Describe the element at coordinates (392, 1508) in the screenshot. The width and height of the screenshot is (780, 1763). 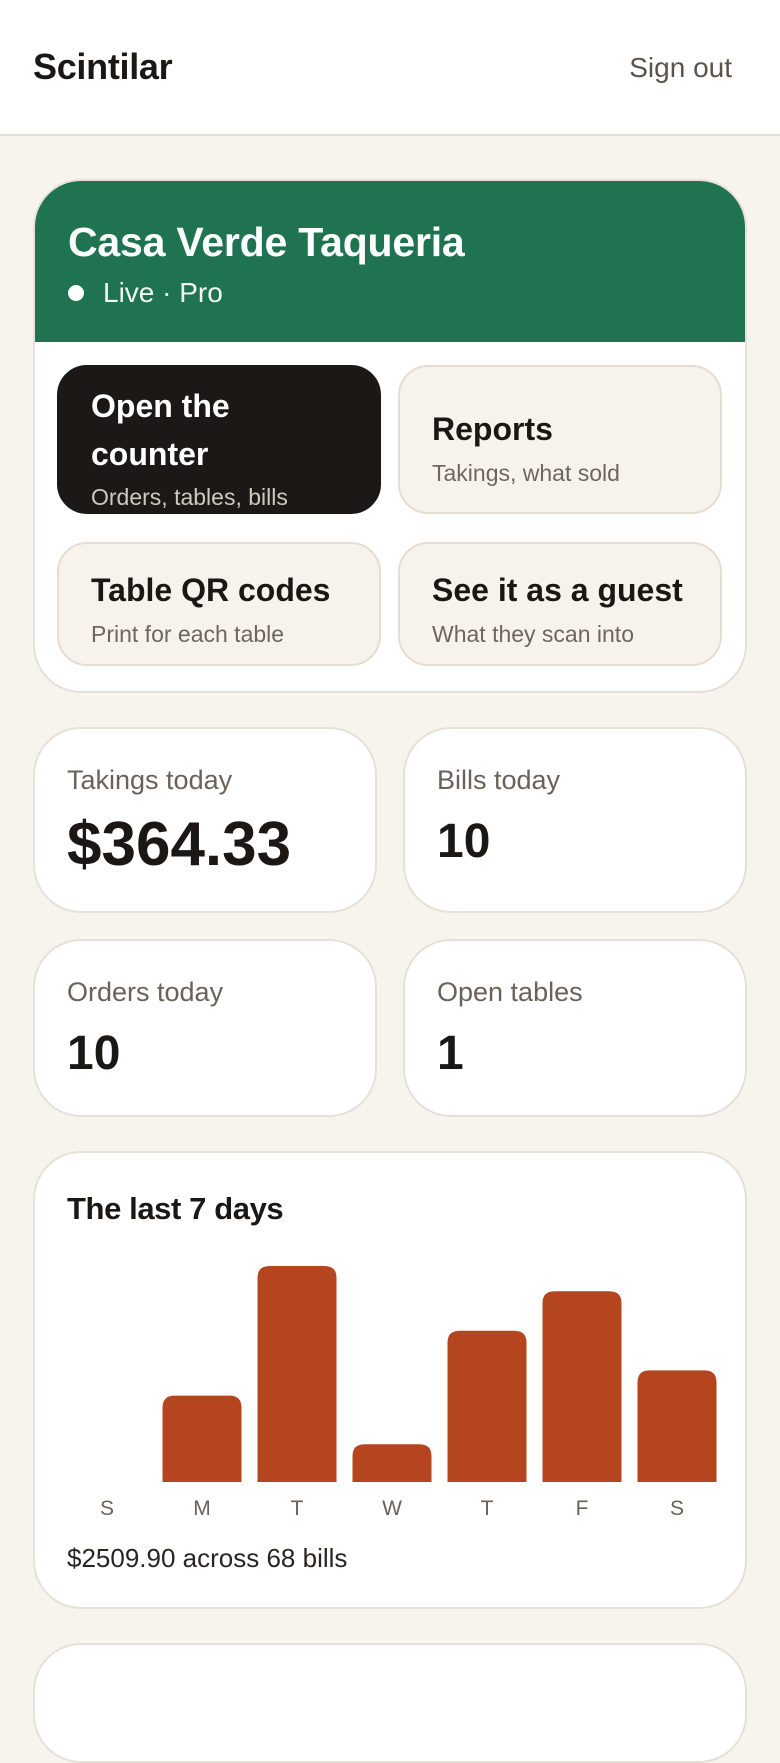
I see `day-label-3: W` at that location.